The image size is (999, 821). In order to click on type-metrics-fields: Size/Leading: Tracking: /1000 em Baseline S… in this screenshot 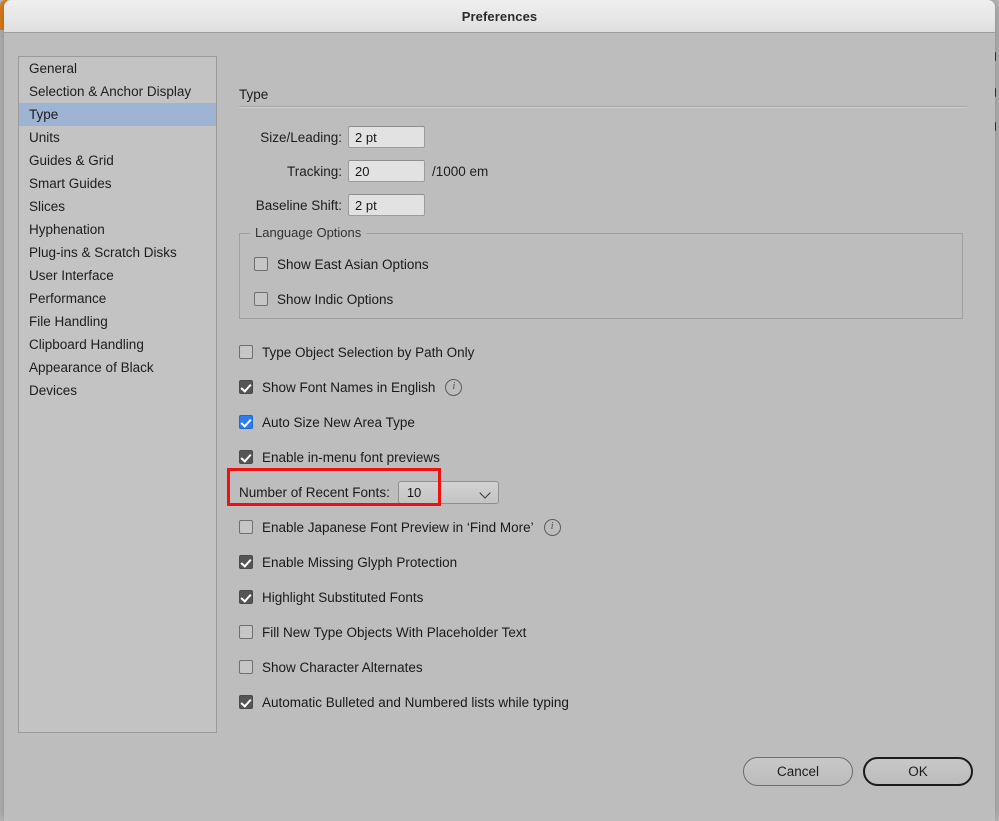, I will do `click(604, 171)`.